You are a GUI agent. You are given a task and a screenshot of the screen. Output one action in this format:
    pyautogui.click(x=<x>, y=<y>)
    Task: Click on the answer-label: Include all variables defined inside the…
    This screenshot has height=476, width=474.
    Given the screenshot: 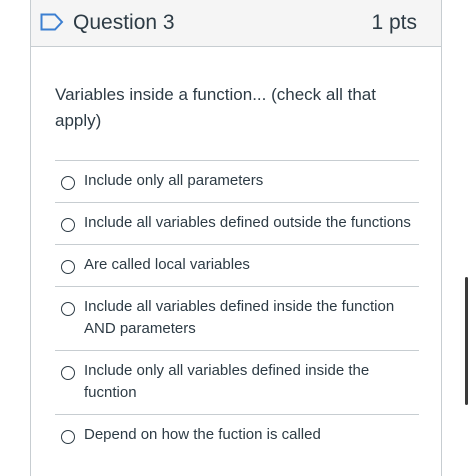 What is the action you would take?
    pyautogui.click(x=239, y=317)
    